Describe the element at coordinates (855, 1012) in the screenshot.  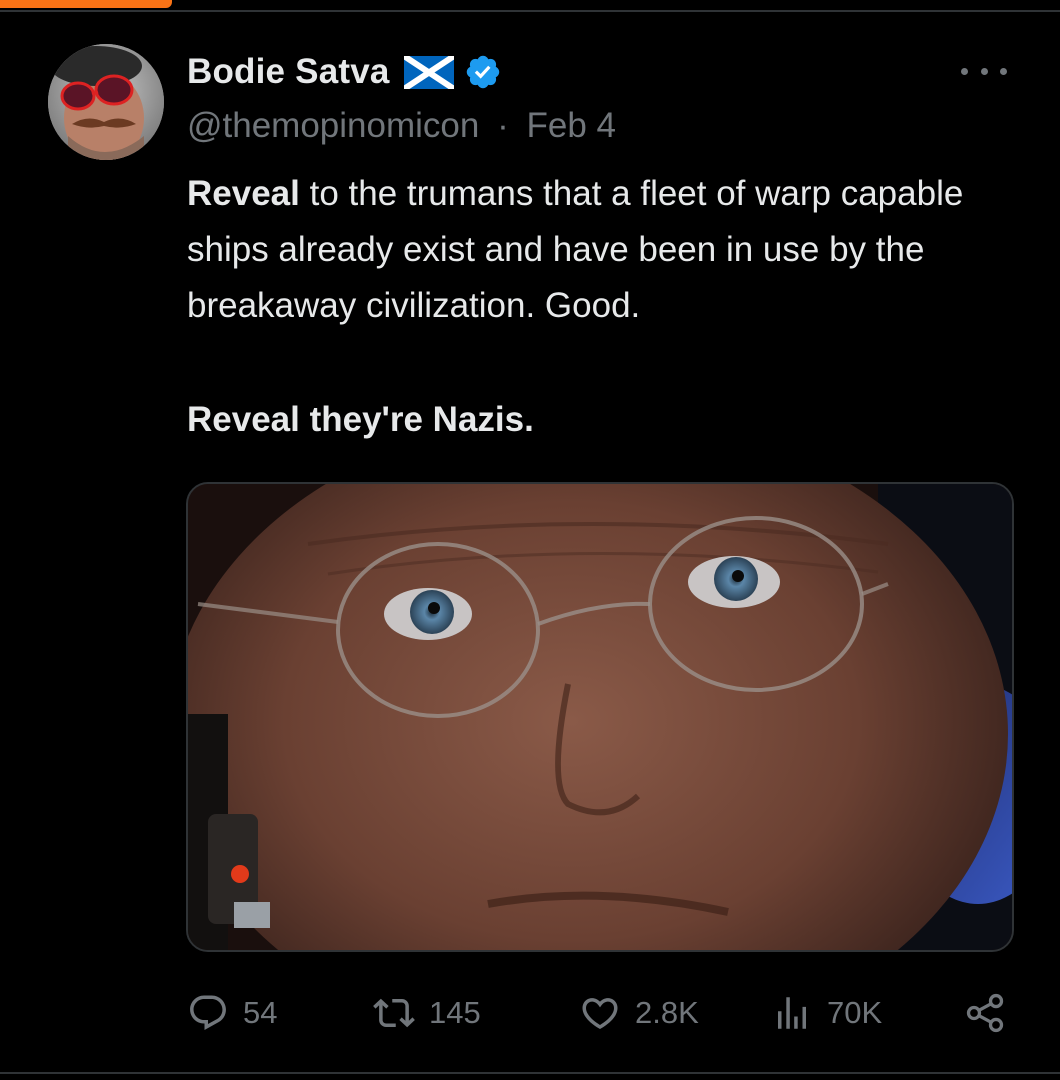
I see `views-count: 70K` at that location.